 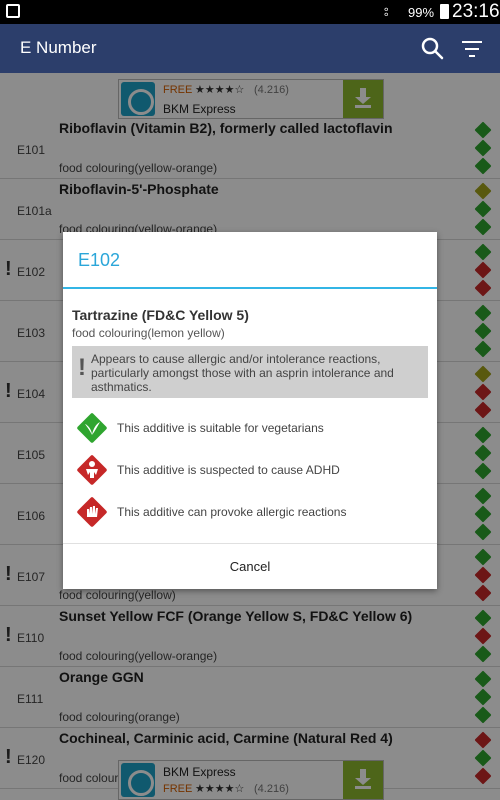 I want to click on clock: 23:16, so click(x=476, y=11).